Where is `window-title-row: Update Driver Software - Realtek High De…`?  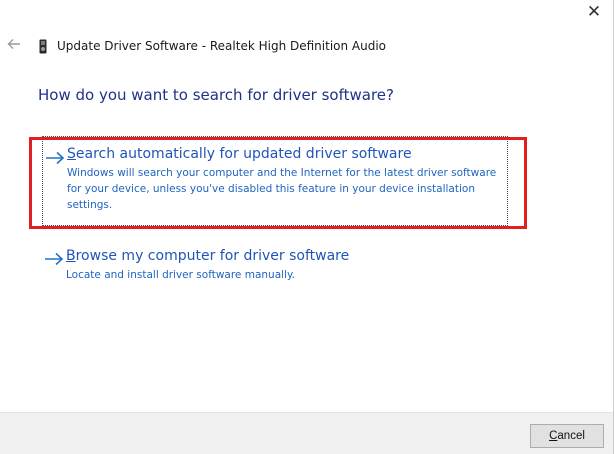
window-title-row: Update Driver Software - Realtek High De… is located at coordinates (212, 46).